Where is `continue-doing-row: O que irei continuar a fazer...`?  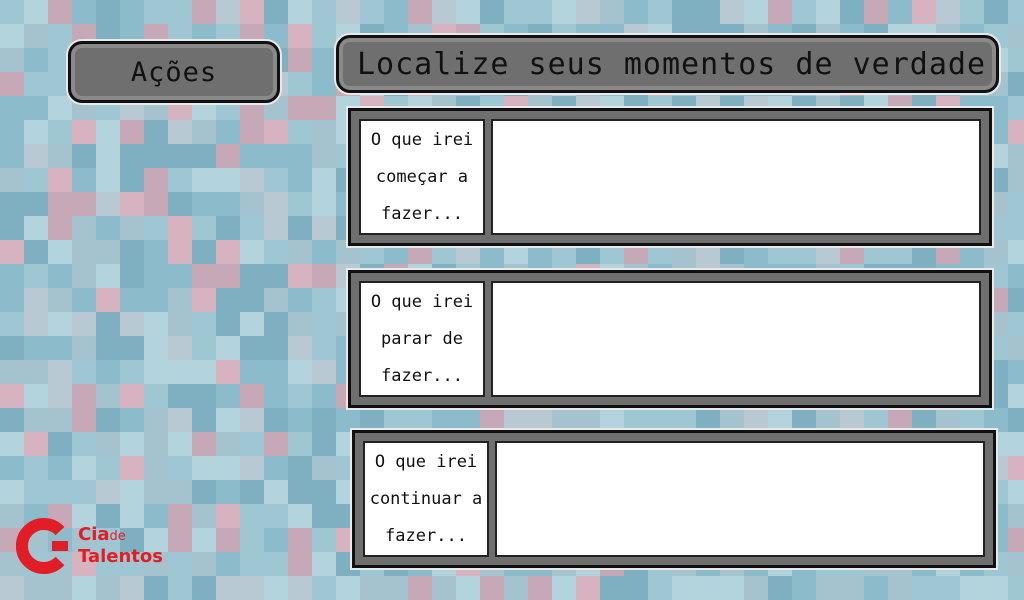
continue-doing-row: O que irei continuar a fazer... is located at coordinates (674, 499).